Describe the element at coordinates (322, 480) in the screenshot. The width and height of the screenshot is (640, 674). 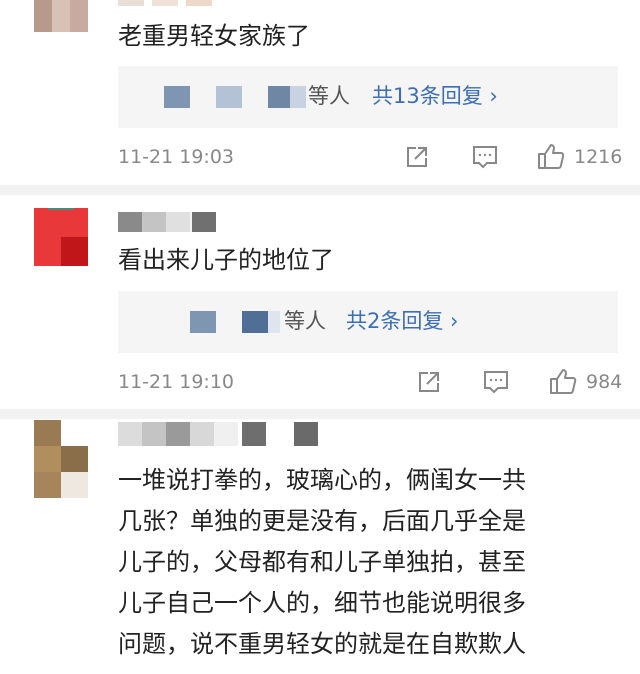
I see `comment-text-line-1: 一堆说打拳的，玻璃心的，俩闺女一共` at that location.